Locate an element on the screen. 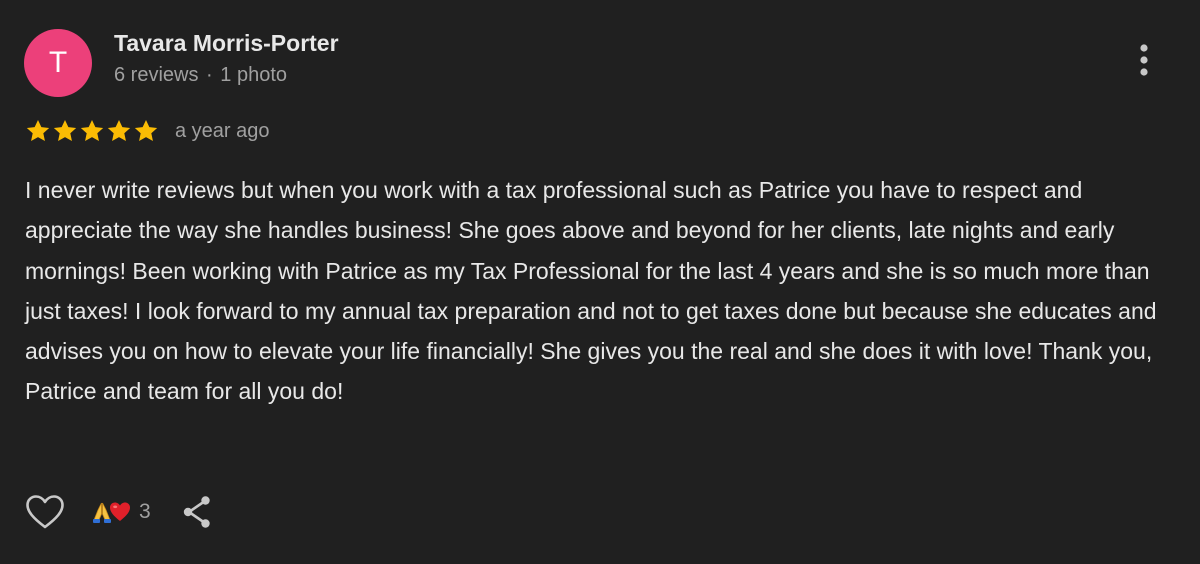 Image resolution: width=1200 pixels, height=564 pixels. more-options-button is located at coordinates (1144, 60).